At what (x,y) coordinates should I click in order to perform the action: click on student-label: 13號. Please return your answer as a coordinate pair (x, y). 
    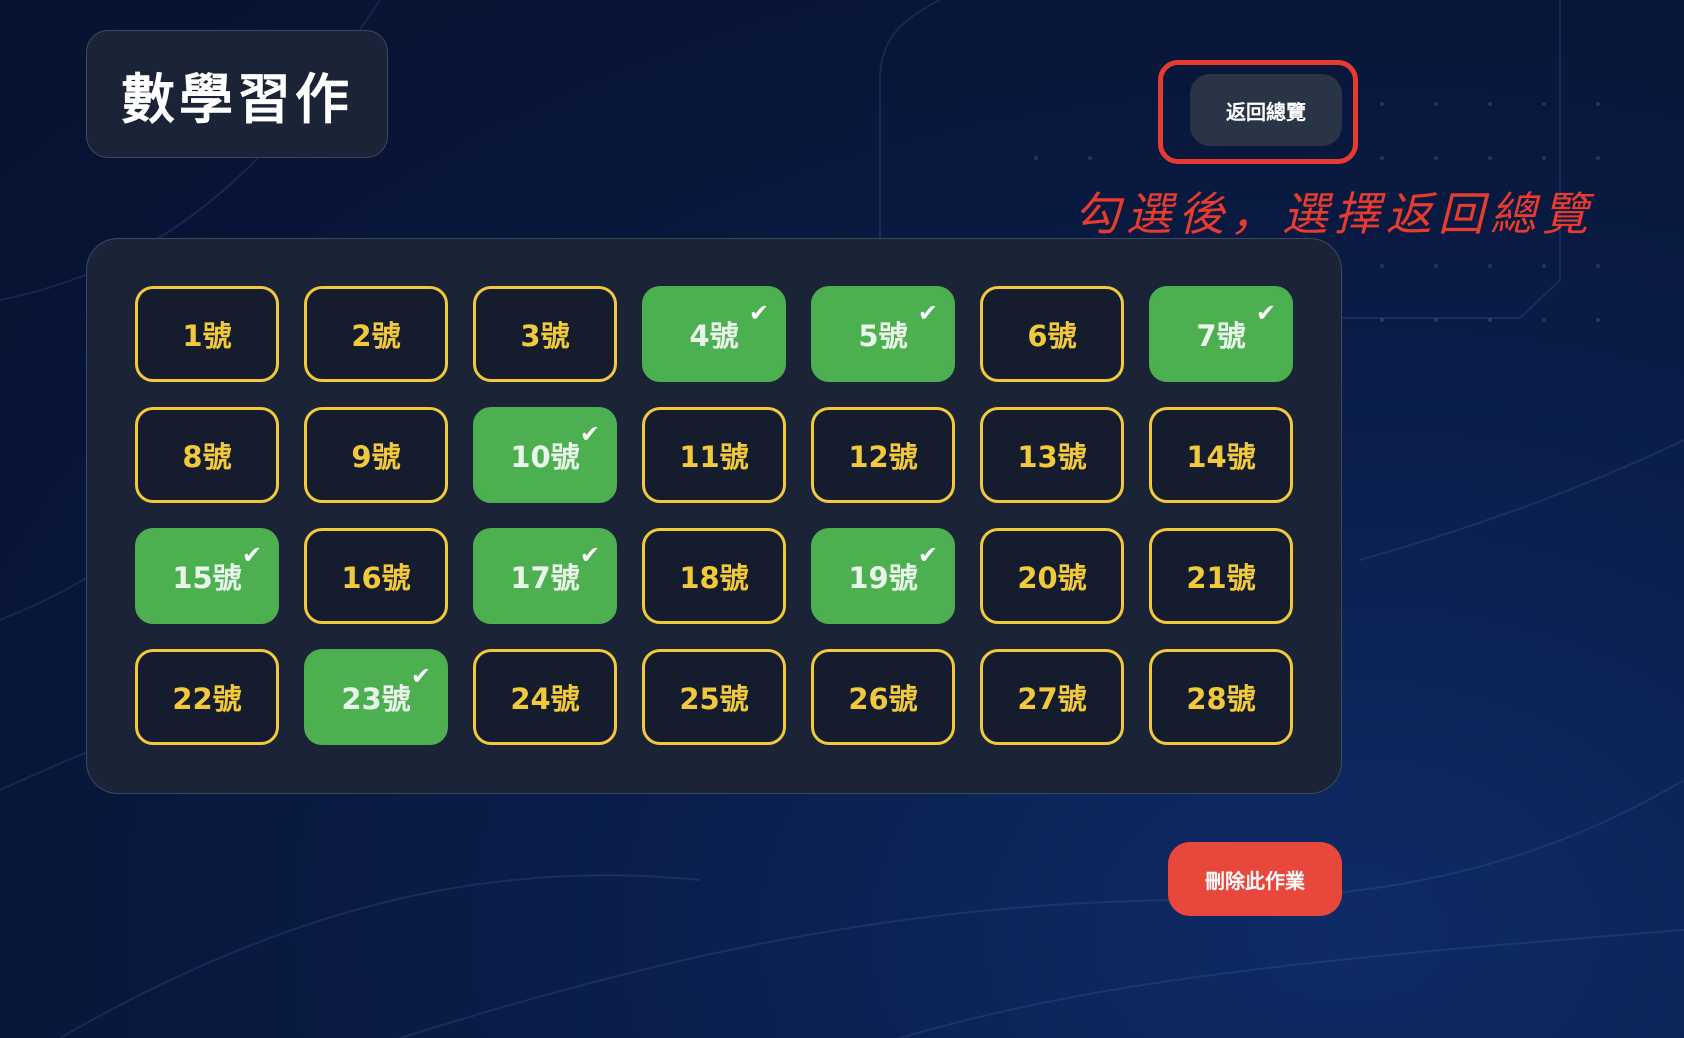
    Looking at the image, I should click on (1052, 457).